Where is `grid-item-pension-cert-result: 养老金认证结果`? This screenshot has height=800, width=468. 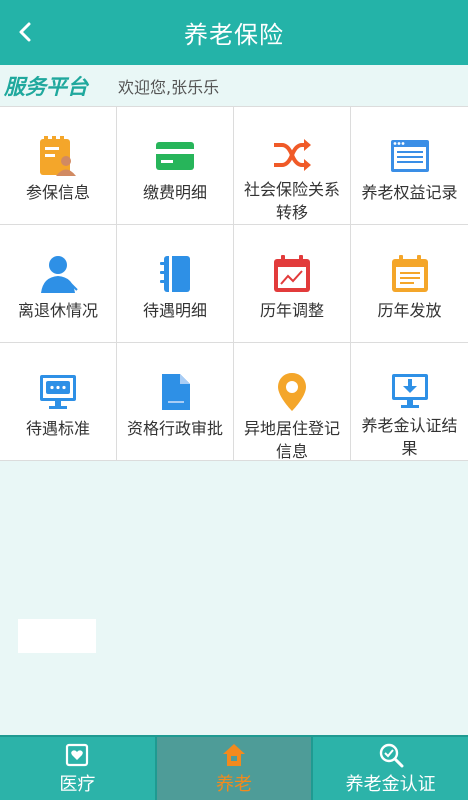 grid-item-pension-cert-result: 养老金认证结果 is located at coordinates (409, 402).